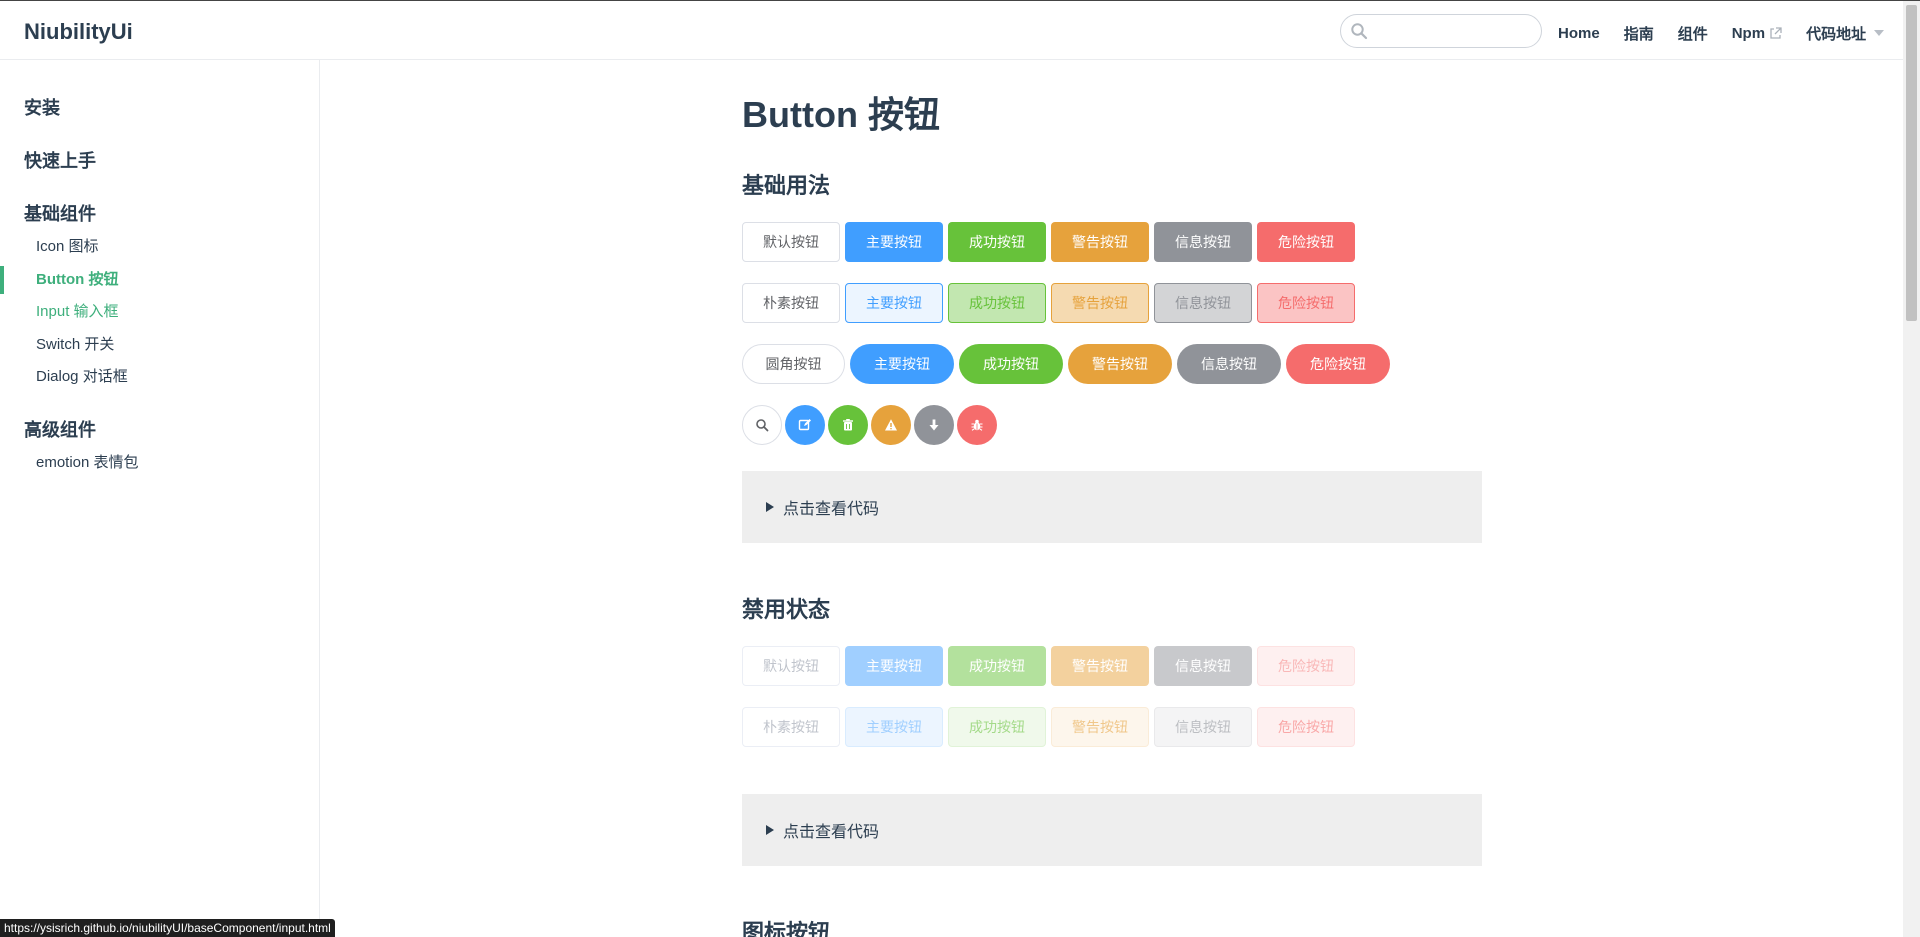  What do you see at coordinates (1911, 163) in the screenshot?
I see `scrollbar-thumb` at bounding box center [1911, 163].